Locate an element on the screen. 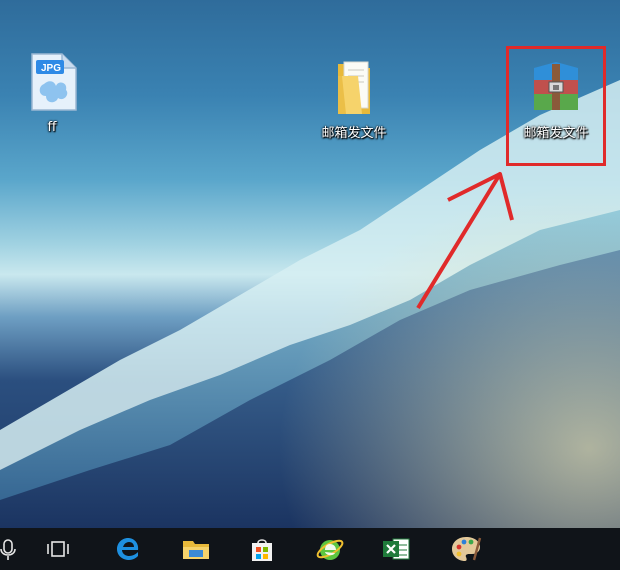 The height and width of the screenshot is (570, 620). excel-icon is located at coordinates (396, 549).